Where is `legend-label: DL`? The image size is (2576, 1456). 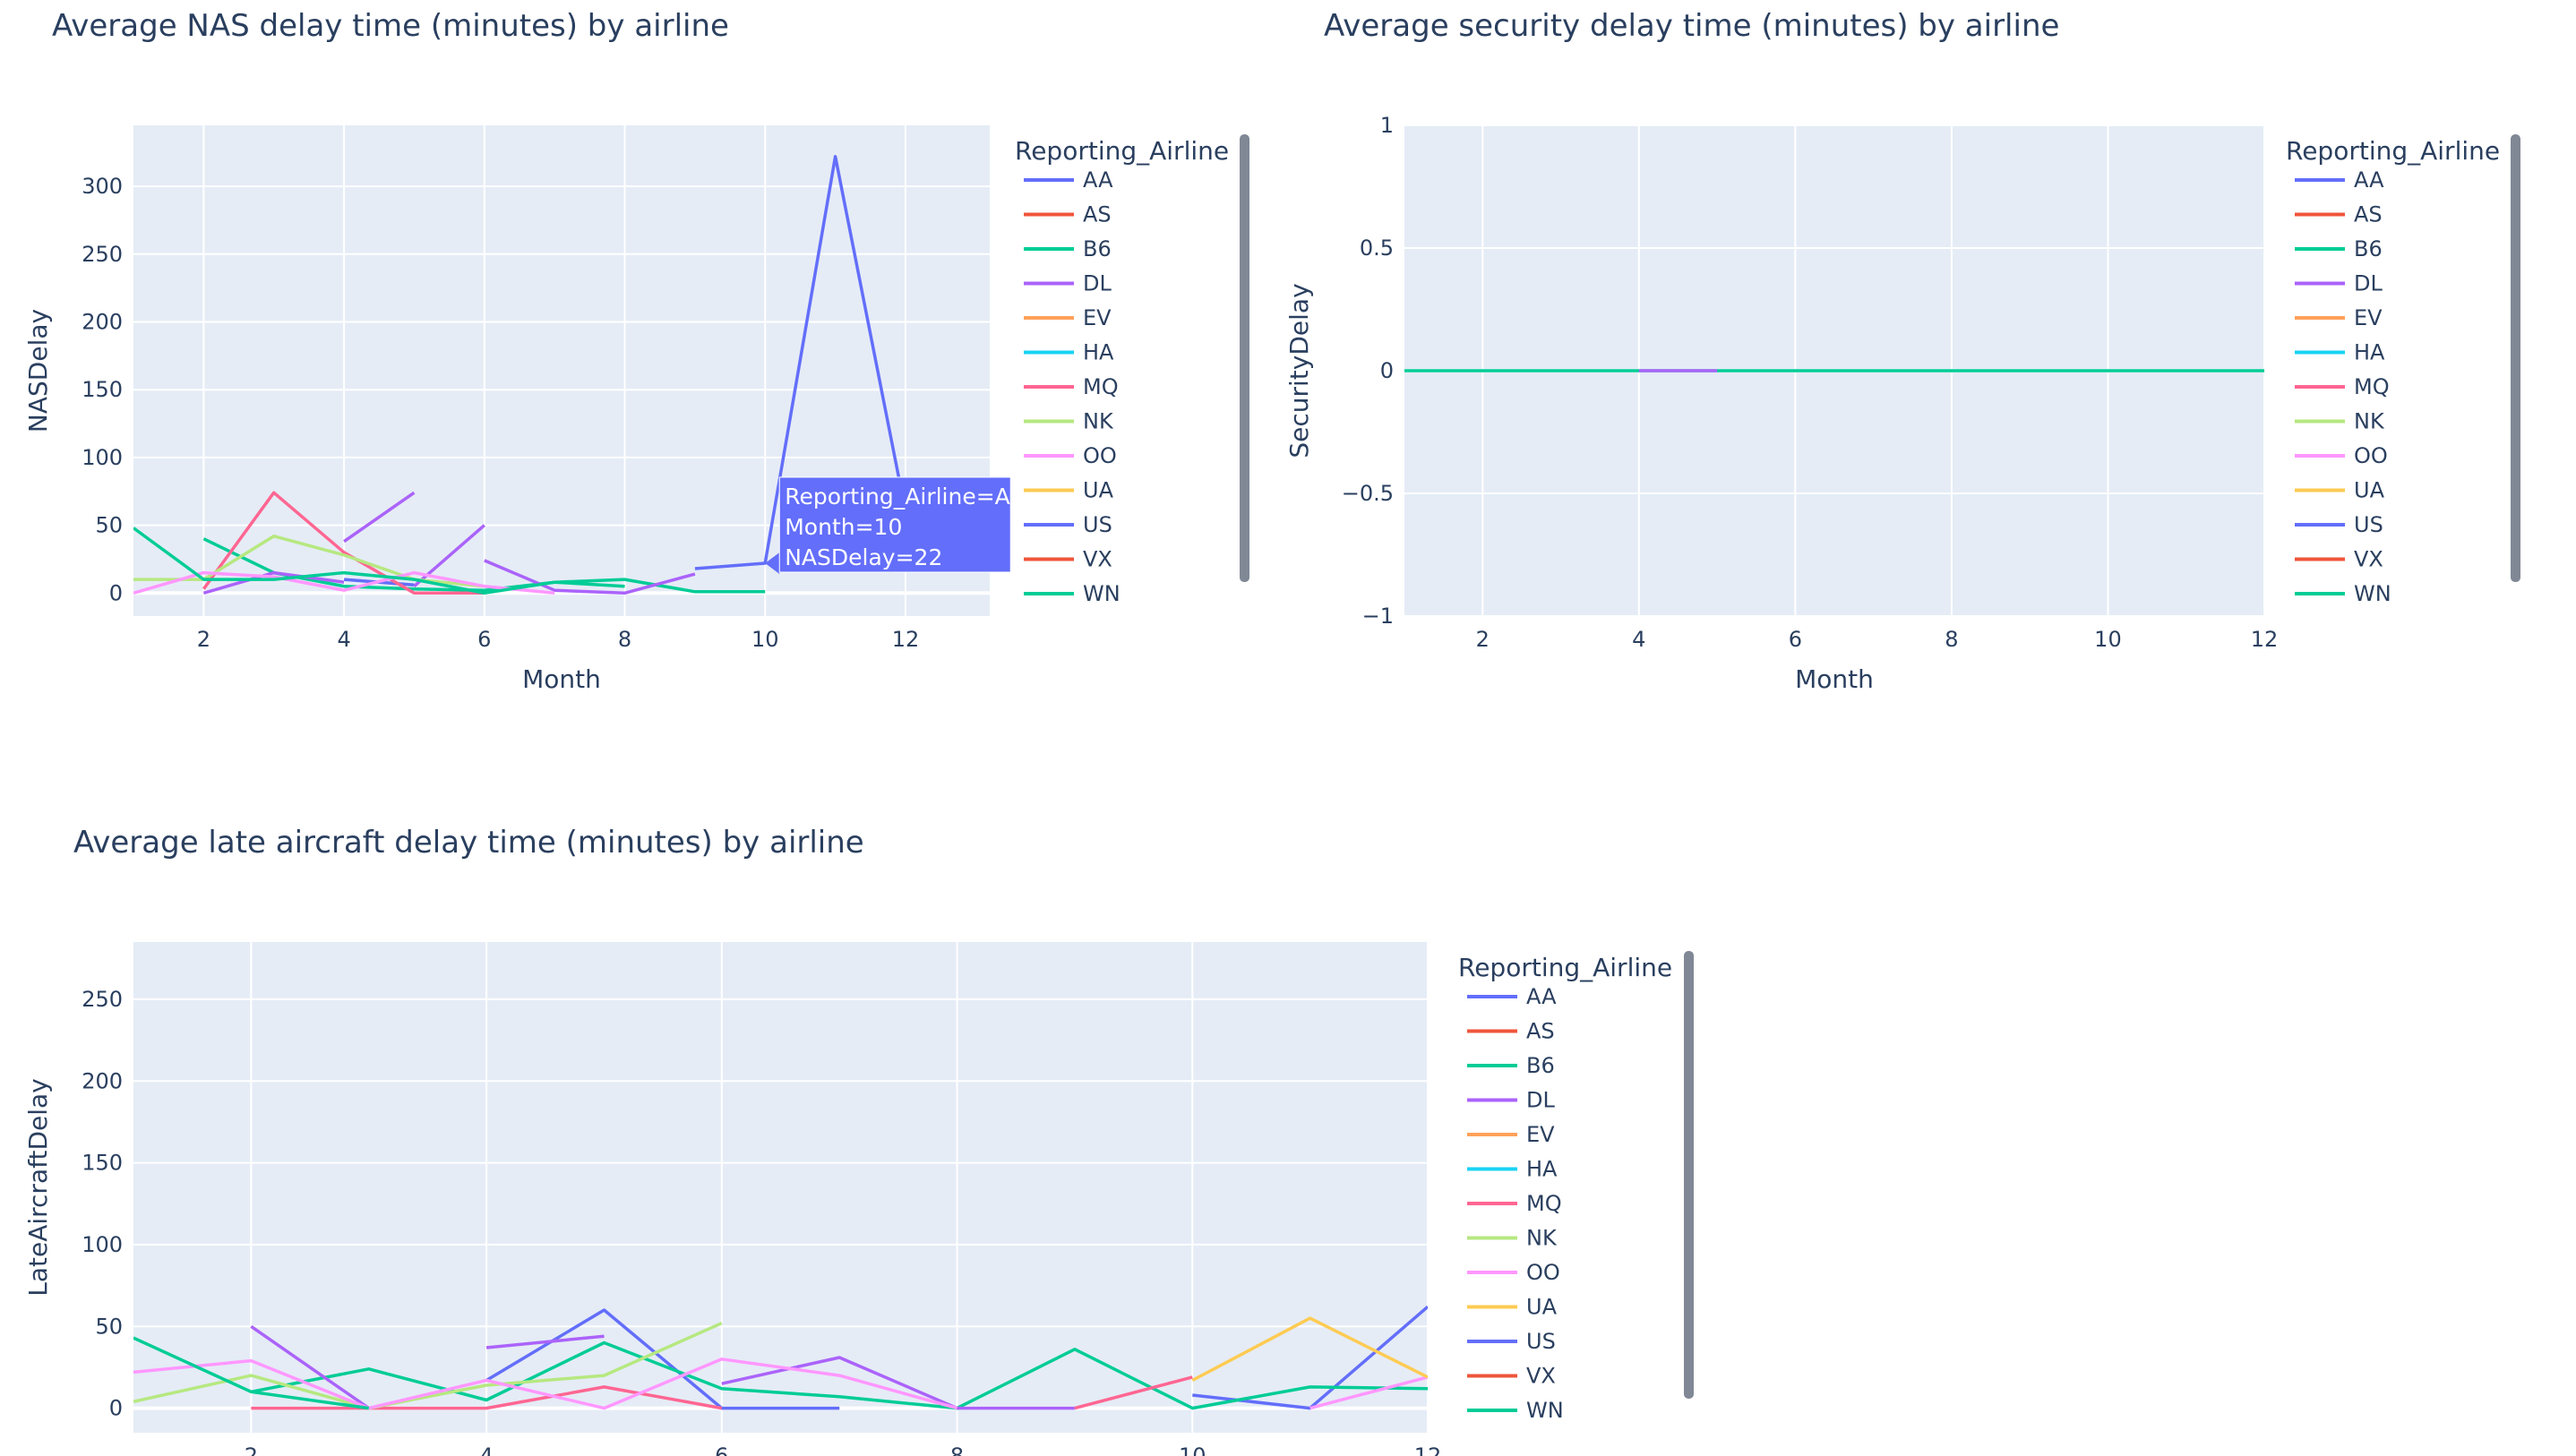
legend-label: DL is located at coordinates (1097, 283).